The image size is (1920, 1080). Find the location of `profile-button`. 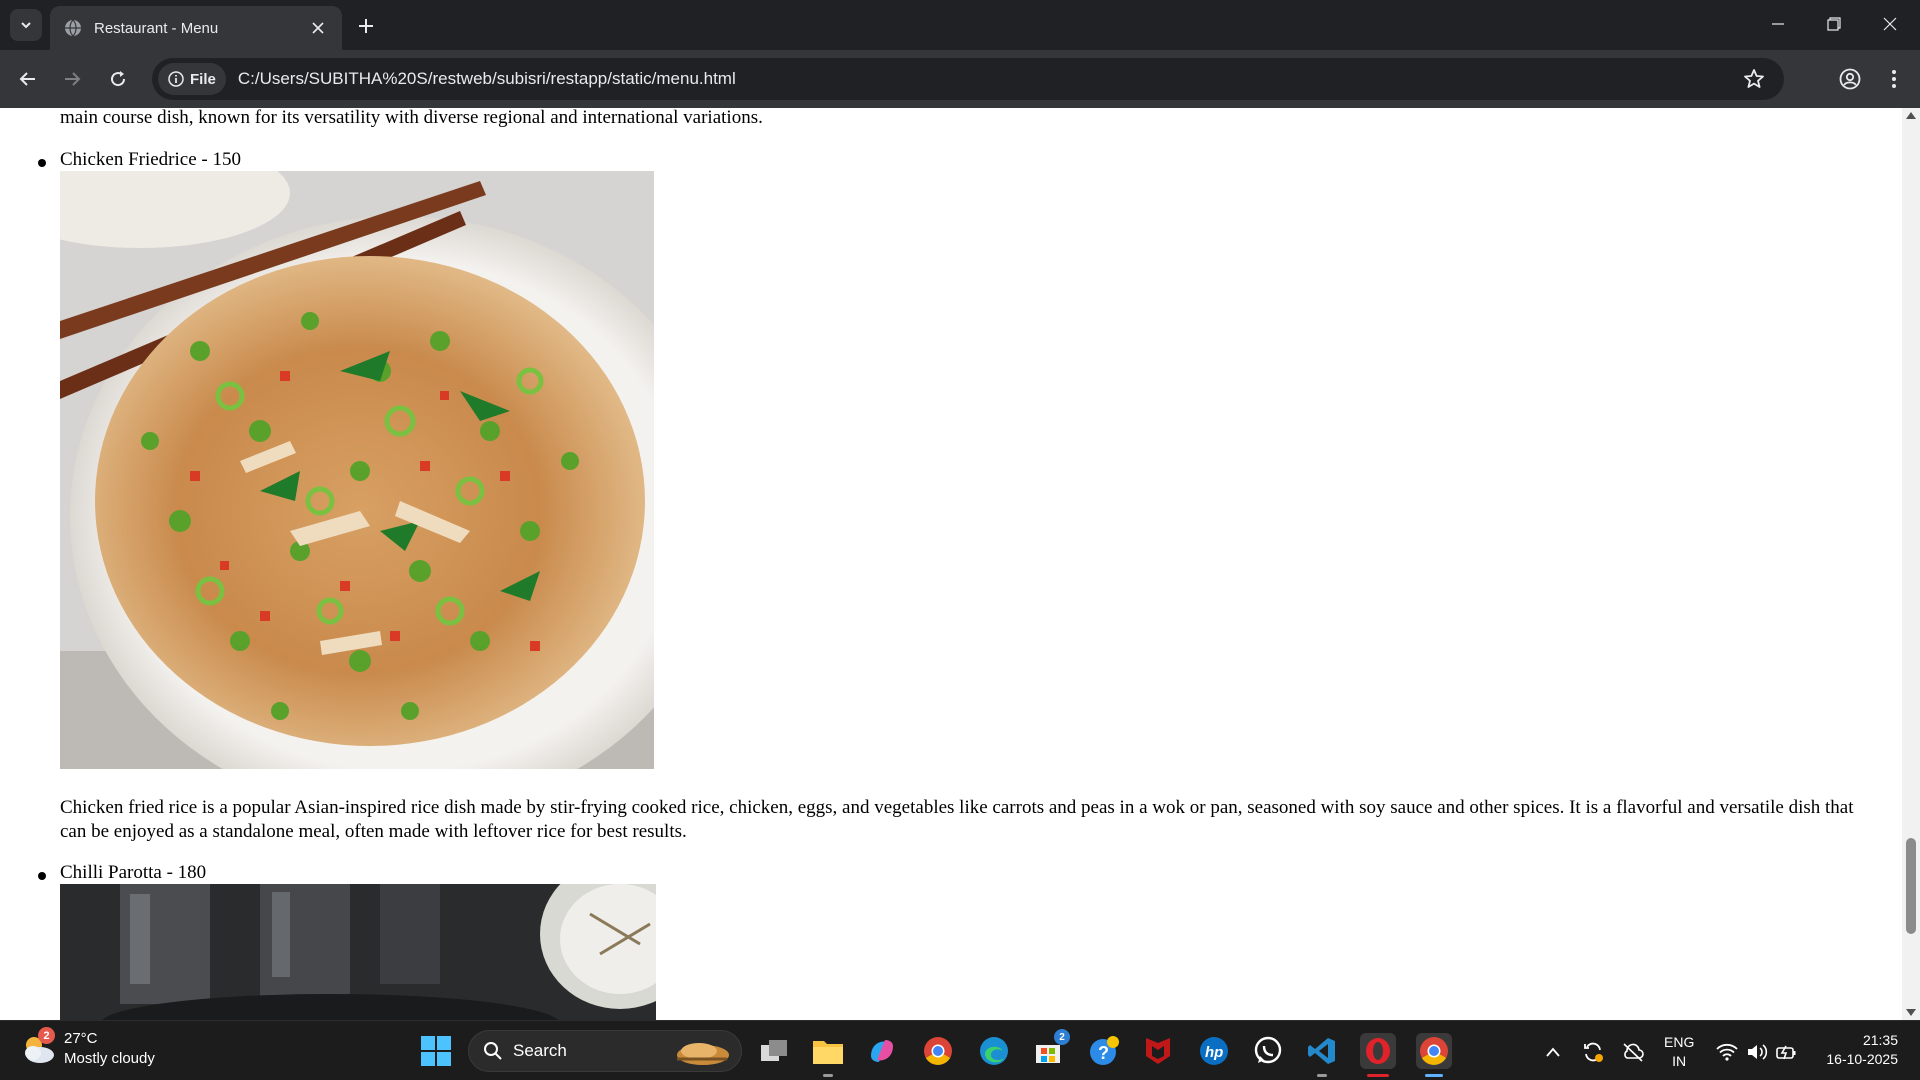

profile-button is located at coordinates (1850, 79).